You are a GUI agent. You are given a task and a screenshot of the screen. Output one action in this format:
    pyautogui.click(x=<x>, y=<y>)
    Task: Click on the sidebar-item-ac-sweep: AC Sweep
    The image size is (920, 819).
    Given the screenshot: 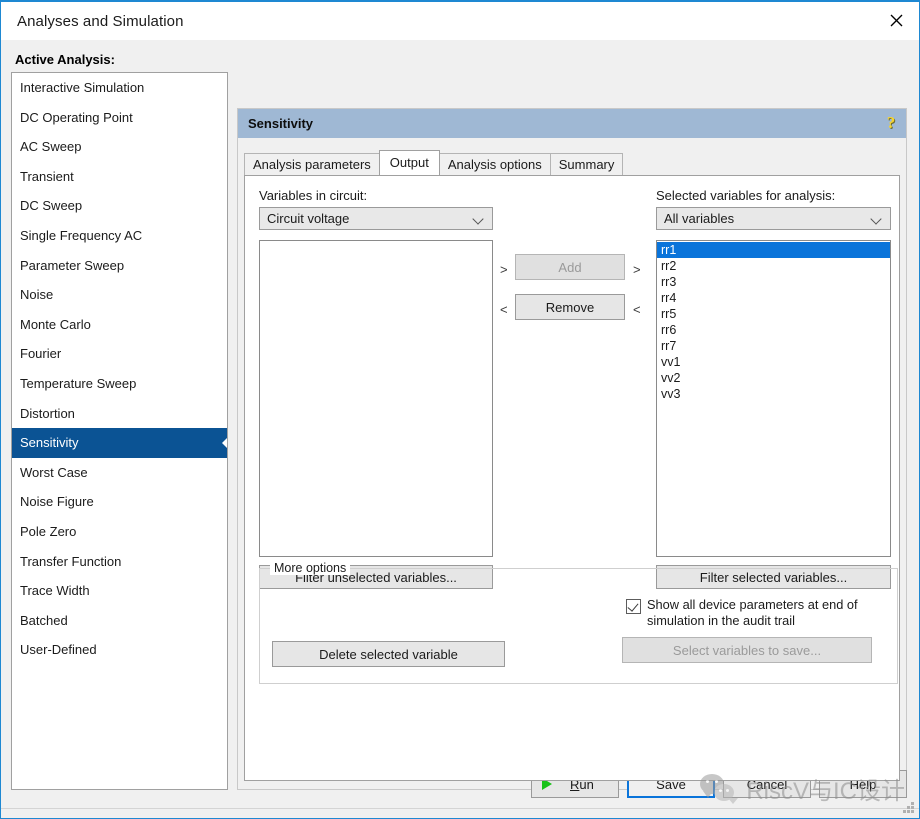 What is the action you would take?
    pyautogui.click(x=119, y=147)
    